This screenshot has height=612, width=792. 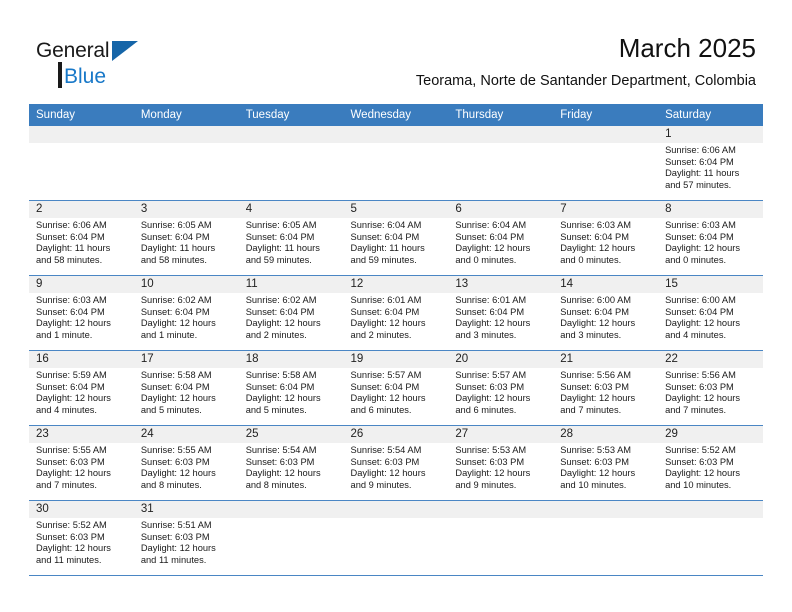 I want to click on sunrise-text: Sunrise: 5:53 AM, so click(x=596, y=450).